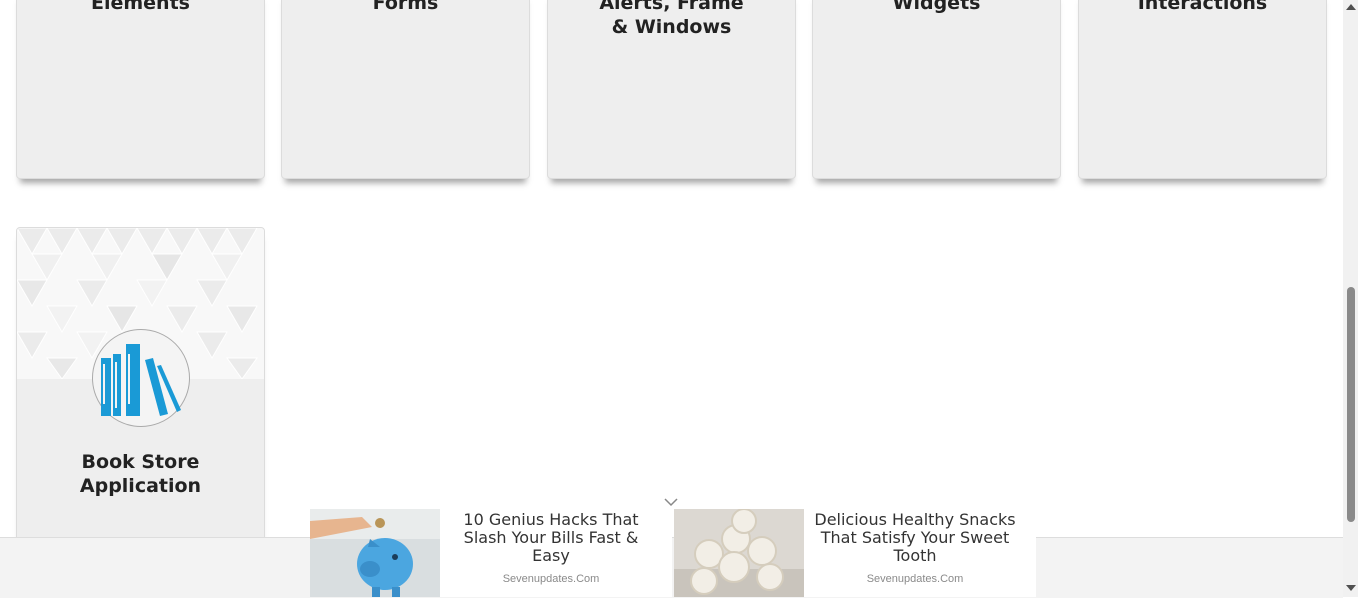 The image size is (1358, 598). Describe the element at coordinates (671, 89) in the screenshot. I see `card-alerts-frame-windows: Alerts, Frame & Windows` at that location.